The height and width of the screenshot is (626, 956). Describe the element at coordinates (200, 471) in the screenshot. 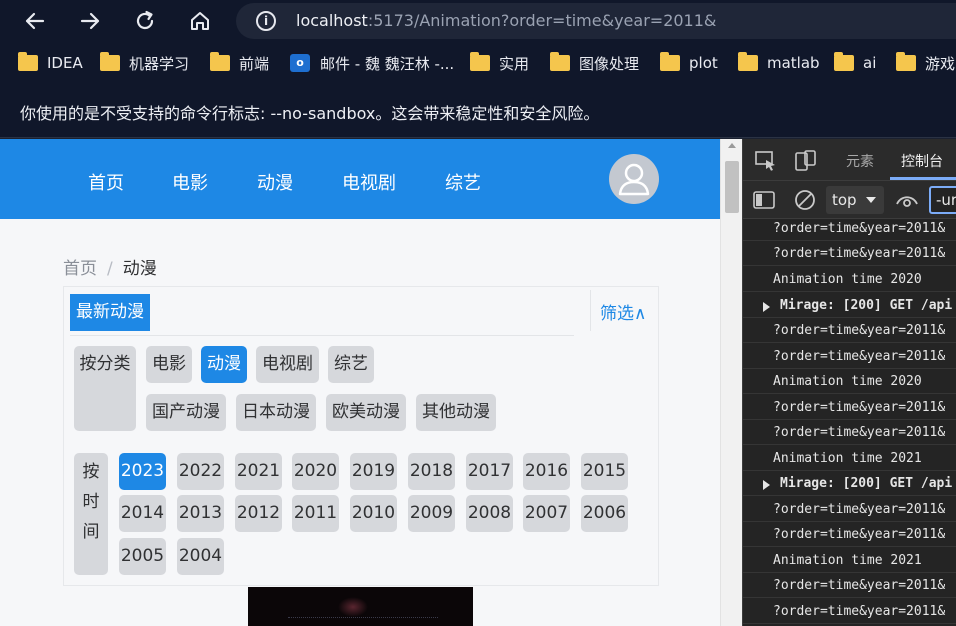

I see `year-2022: 2022` at that location.